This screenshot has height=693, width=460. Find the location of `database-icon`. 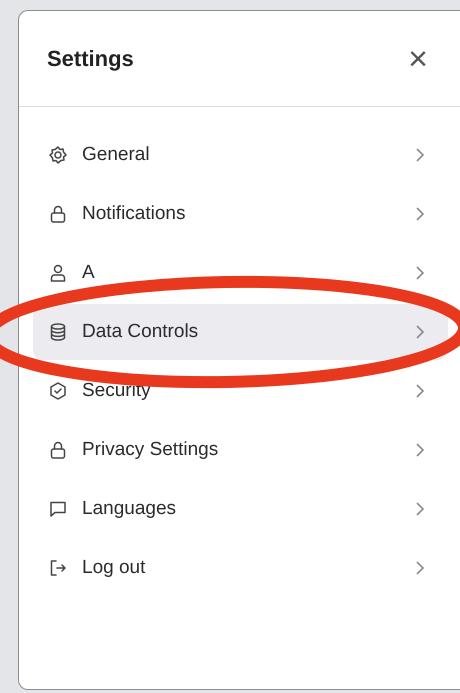

database-icon is located at coordinates (58, 332).